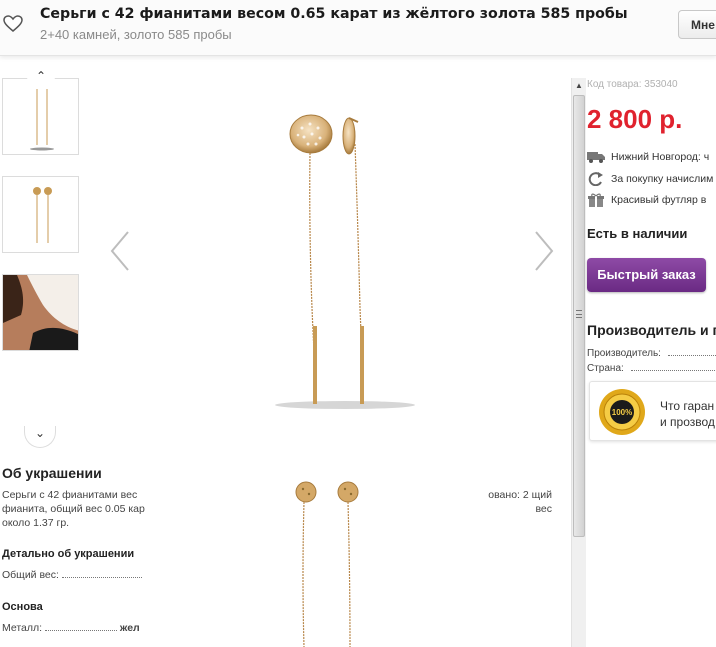  What do you see at coordinates (40, 433) in the screenshot?
I see `chevron-down-icon: ⌄` at bounding box center [40, 433].